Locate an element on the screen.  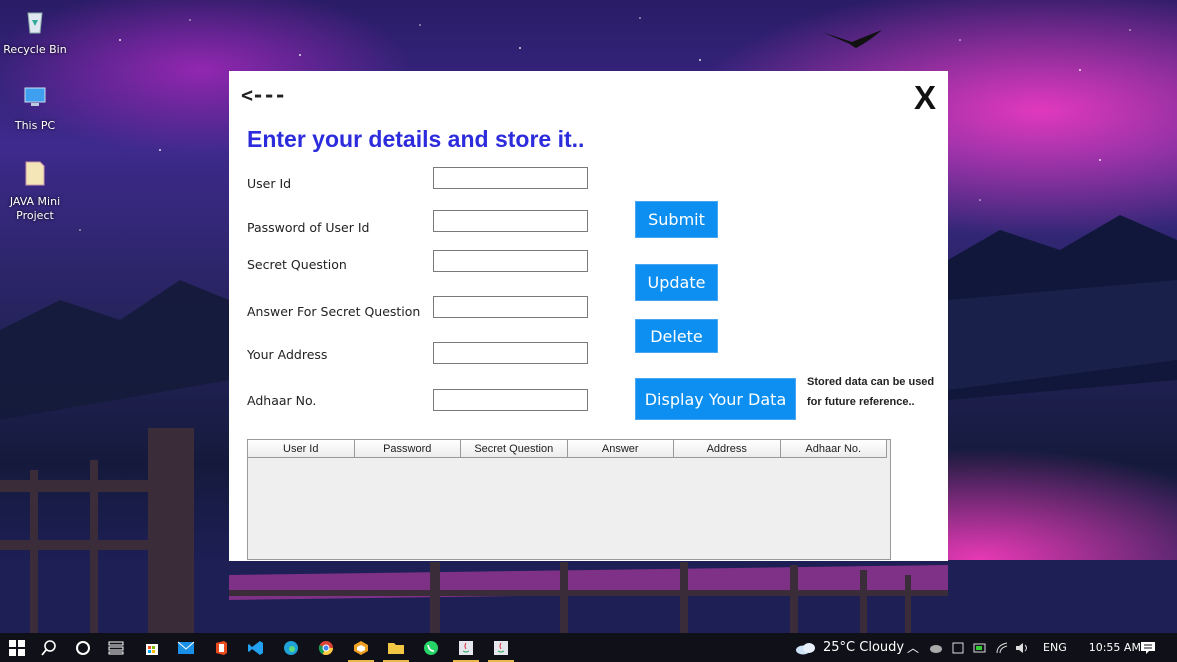
taskbar-whatsapp is located at coordinates (431, 647).